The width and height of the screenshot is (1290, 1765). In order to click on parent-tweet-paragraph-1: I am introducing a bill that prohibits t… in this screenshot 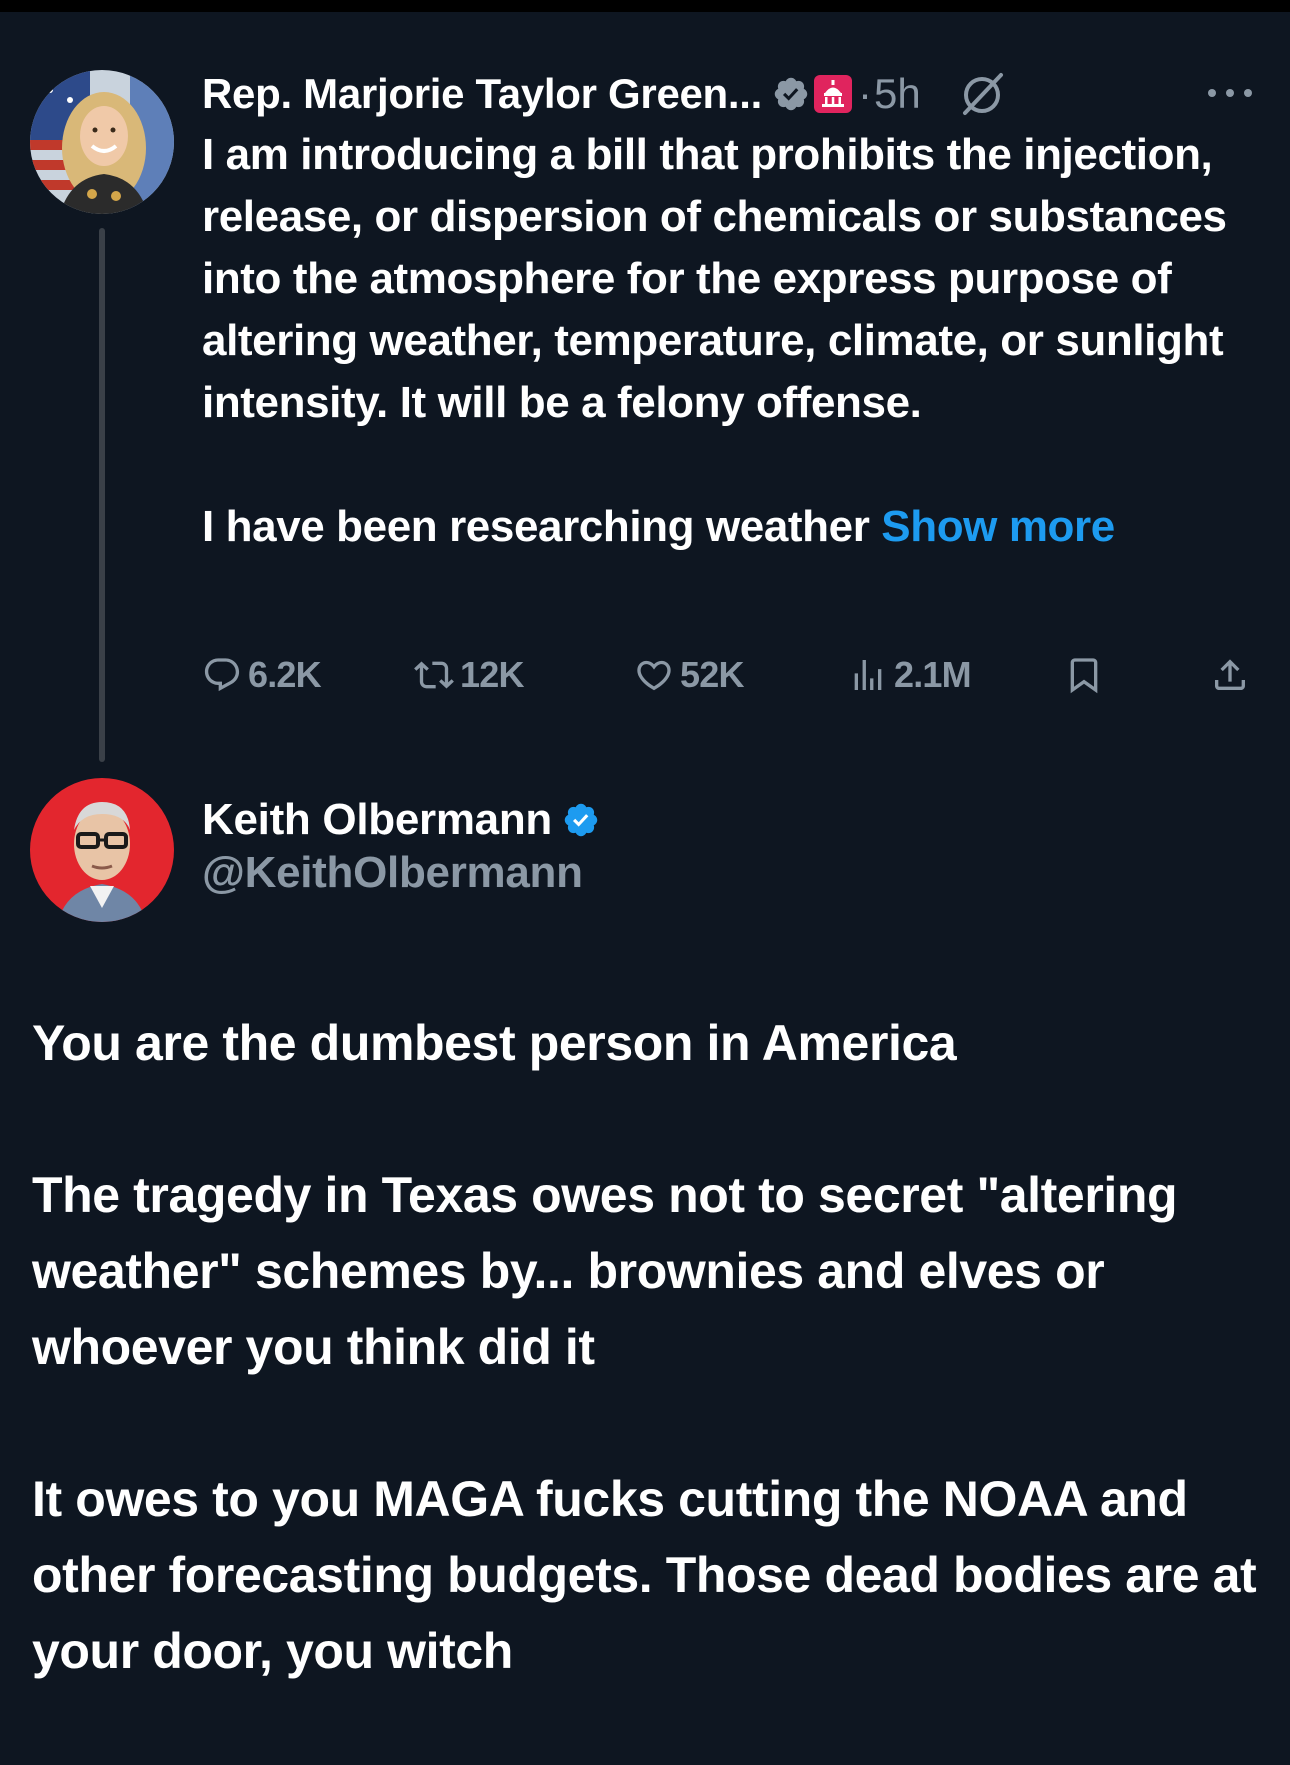, I will do `click(714, 278)`.